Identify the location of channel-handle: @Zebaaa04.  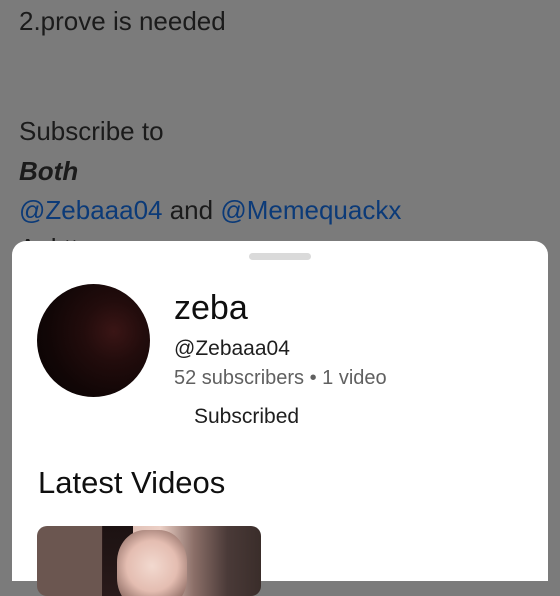
(232, 348).